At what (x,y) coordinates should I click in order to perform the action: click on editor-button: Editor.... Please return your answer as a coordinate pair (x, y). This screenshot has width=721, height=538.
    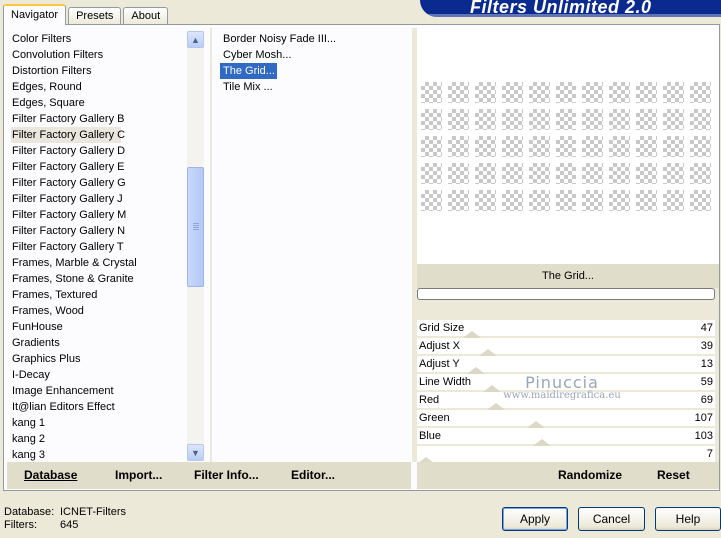
    Looking at the image, I should click on (313, 475).